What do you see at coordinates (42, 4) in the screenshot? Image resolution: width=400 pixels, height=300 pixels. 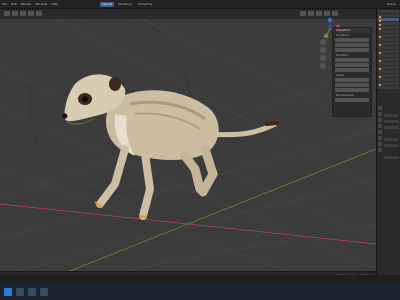 I see `menu-window: Window` at bounding box center [42, 4].